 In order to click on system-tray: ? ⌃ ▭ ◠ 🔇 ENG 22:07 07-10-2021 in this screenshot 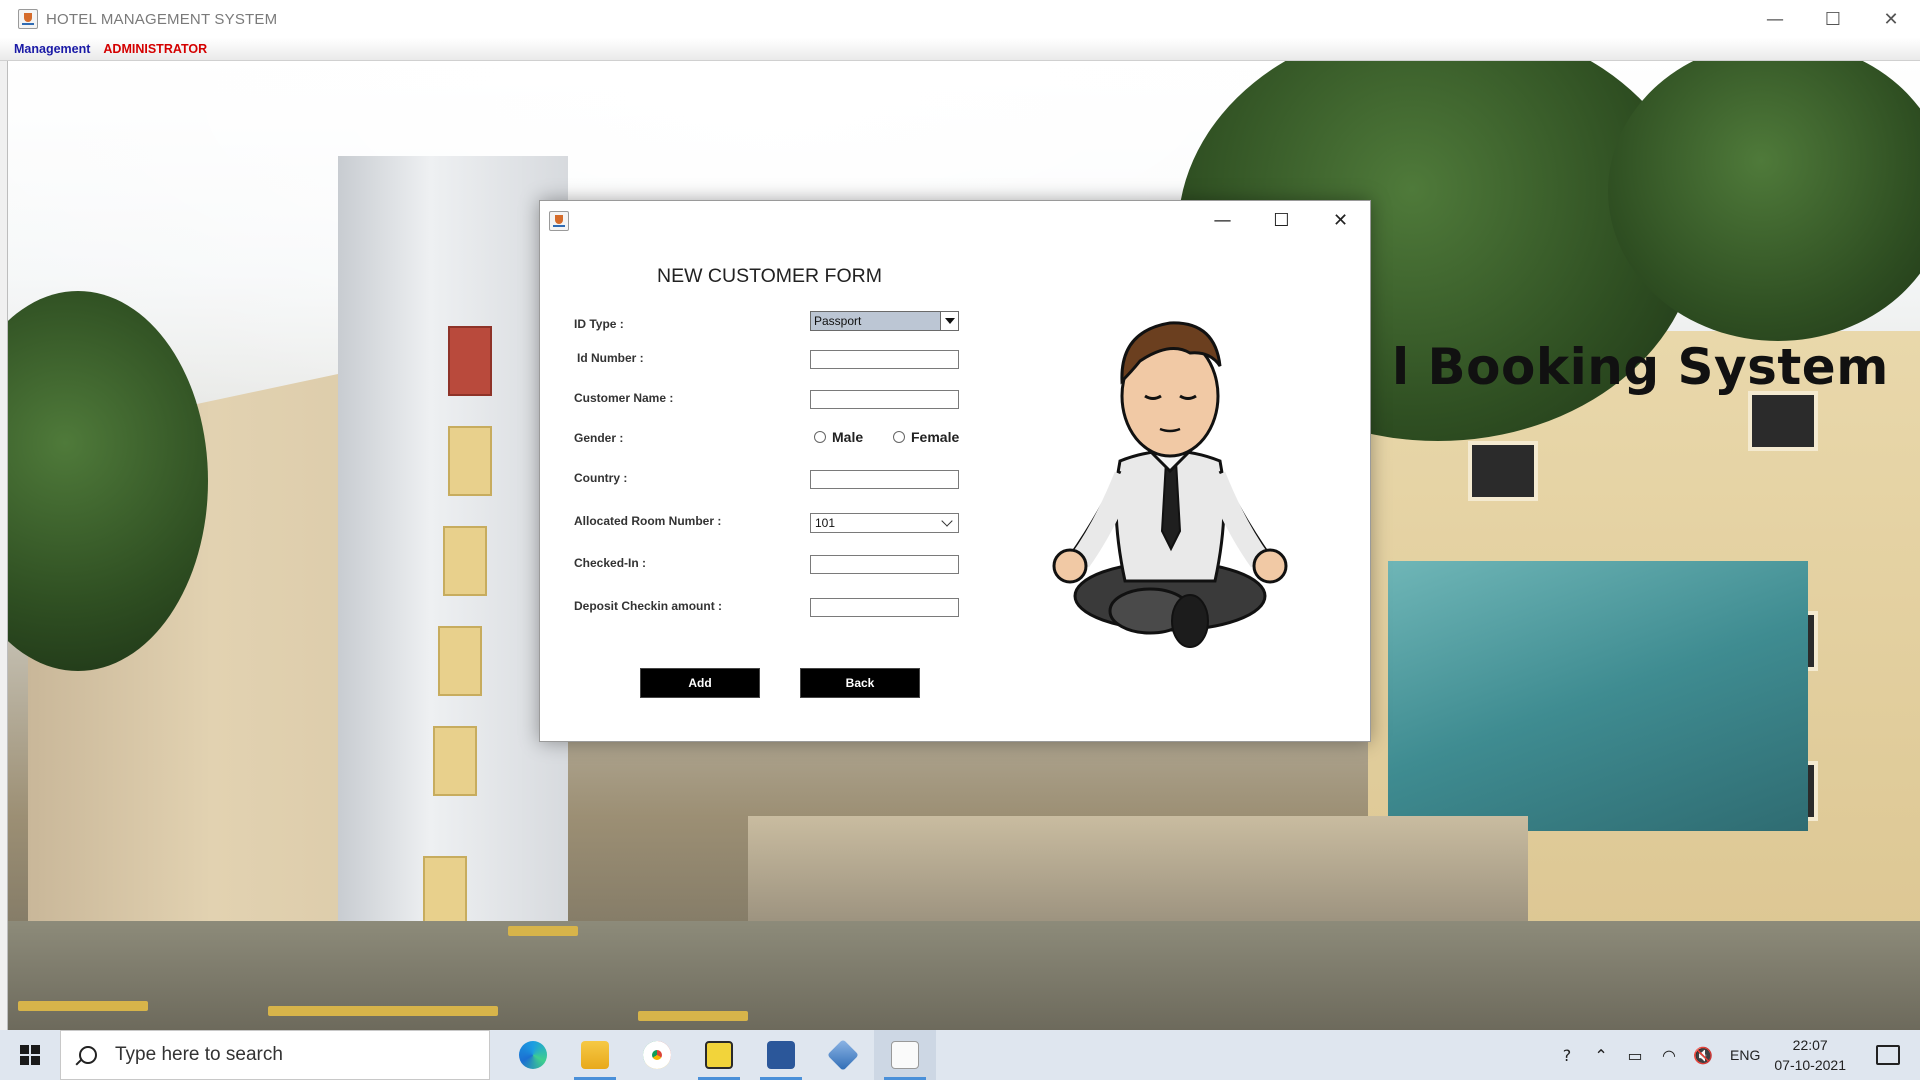, I will do `click(1735, 1055)`.